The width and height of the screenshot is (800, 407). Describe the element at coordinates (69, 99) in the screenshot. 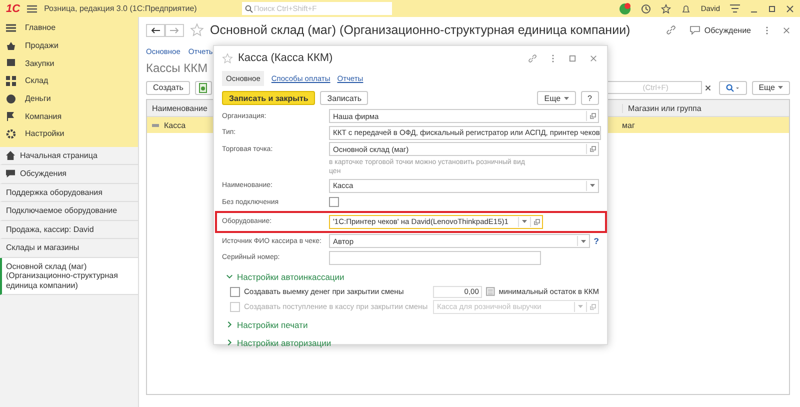

I see `section-item: Деньги` at that location.